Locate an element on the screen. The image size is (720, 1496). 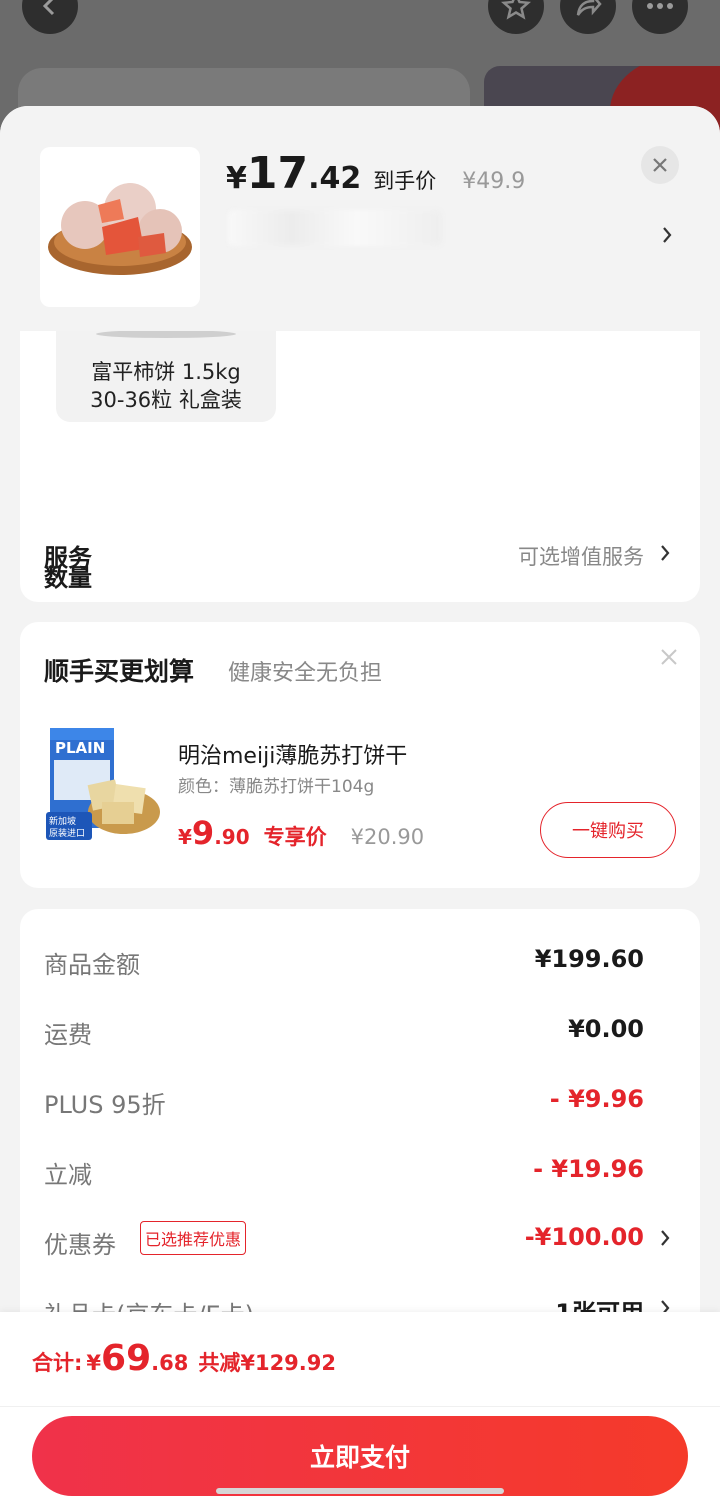
upsell-price: ¥ 9 .90 专享价 ¥20.90 is located at coordinates (301, 833).